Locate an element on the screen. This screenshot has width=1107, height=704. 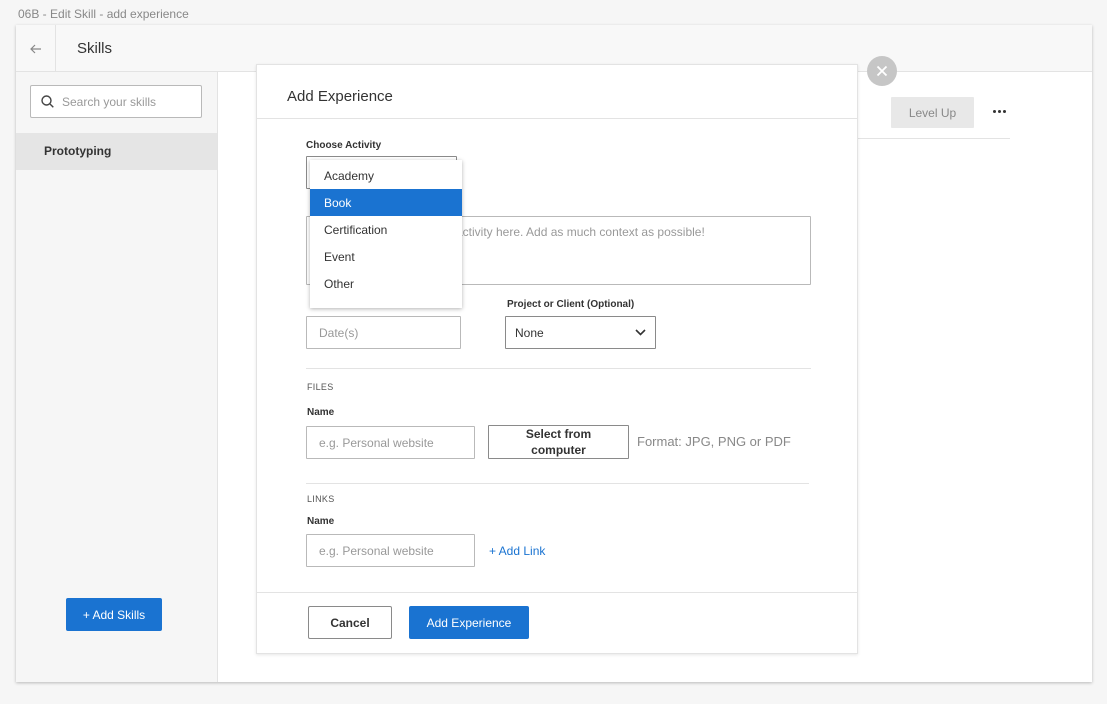
activity-option: Book is located at coordinates (386, 202).